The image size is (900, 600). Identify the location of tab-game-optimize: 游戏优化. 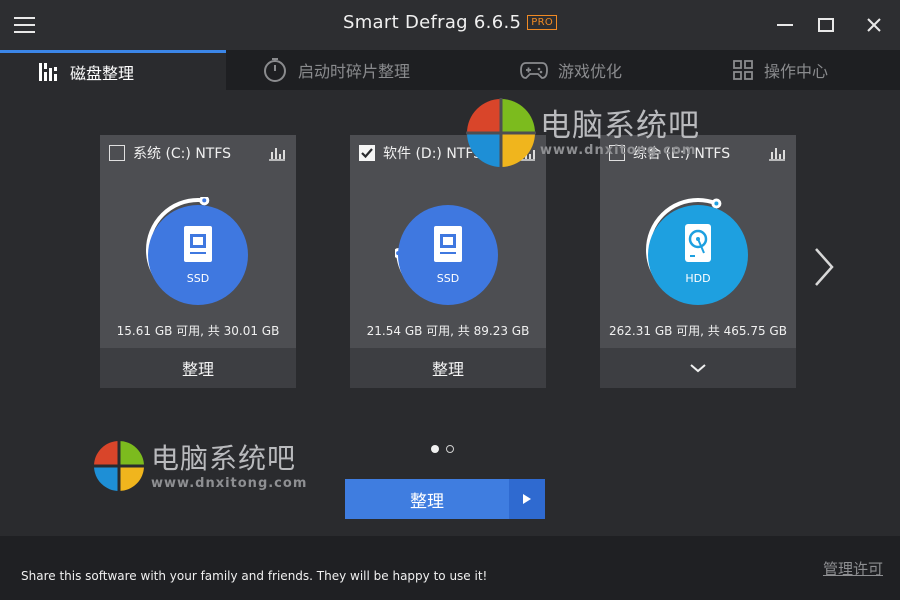
(571, 70).